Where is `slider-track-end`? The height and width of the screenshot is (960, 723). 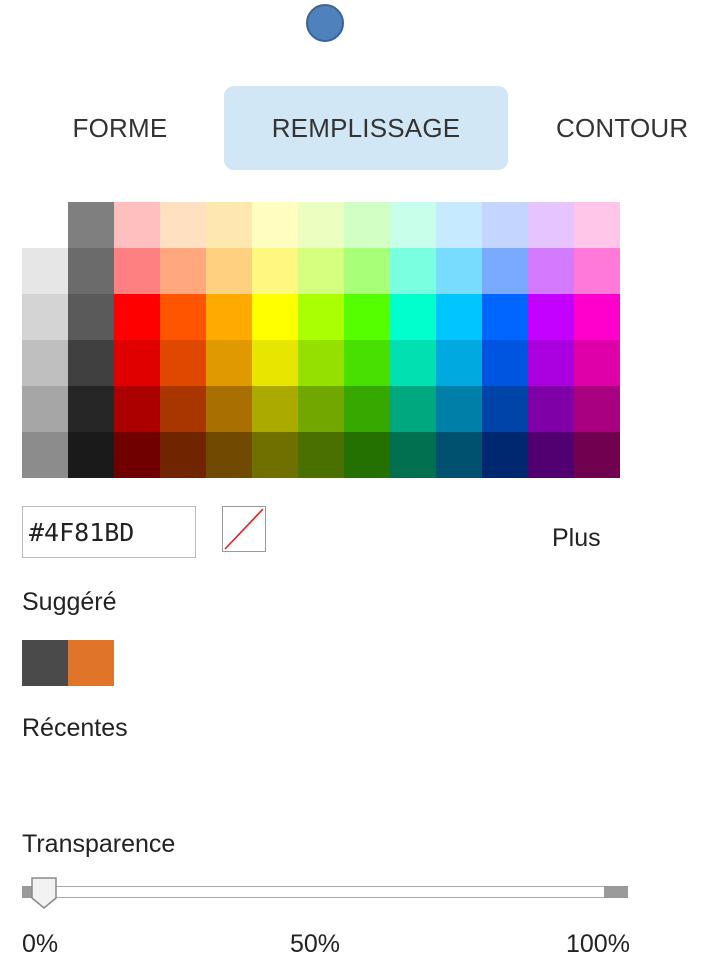 slider-track-end is located at coordinates (616, 892).